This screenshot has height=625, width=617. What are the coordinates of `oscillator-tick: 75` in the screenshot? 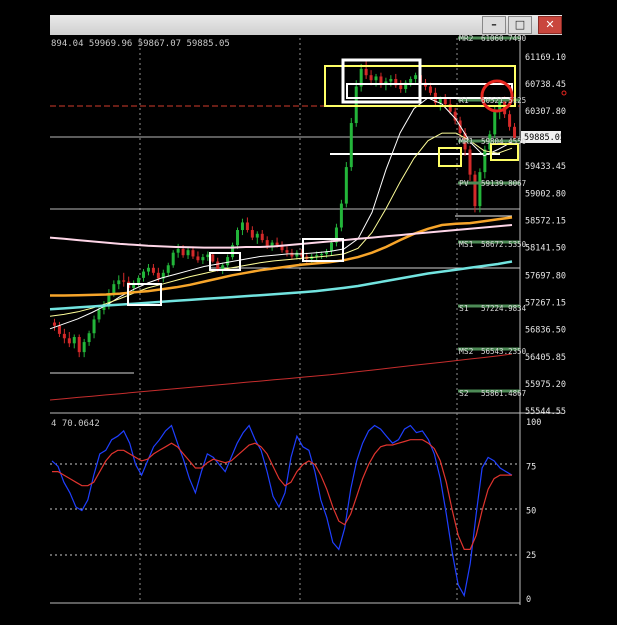 It's located at (531, 467).